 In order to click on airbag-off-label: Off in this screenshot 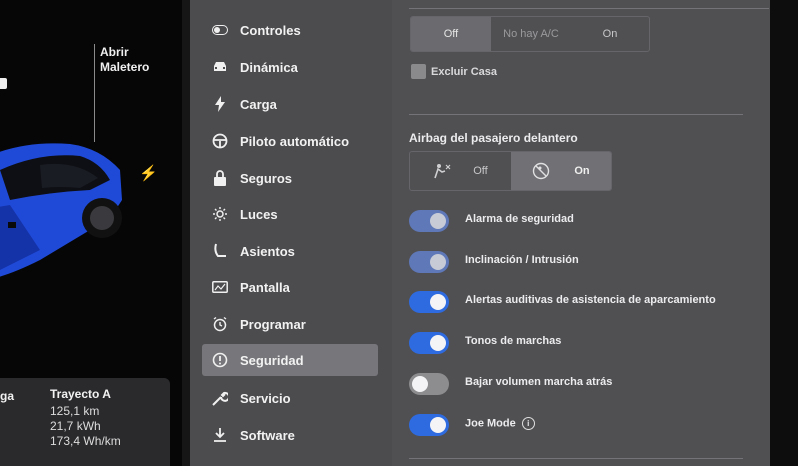, I will do `click(480, 171)`.